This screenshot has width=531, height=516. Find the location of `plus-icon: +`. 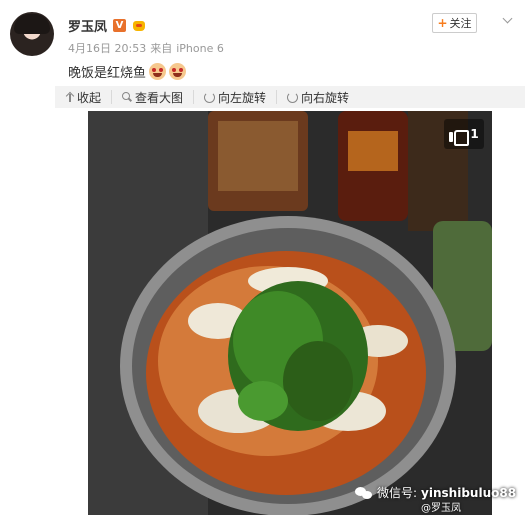

plus-icon: + is located at coordinates (442, 23).